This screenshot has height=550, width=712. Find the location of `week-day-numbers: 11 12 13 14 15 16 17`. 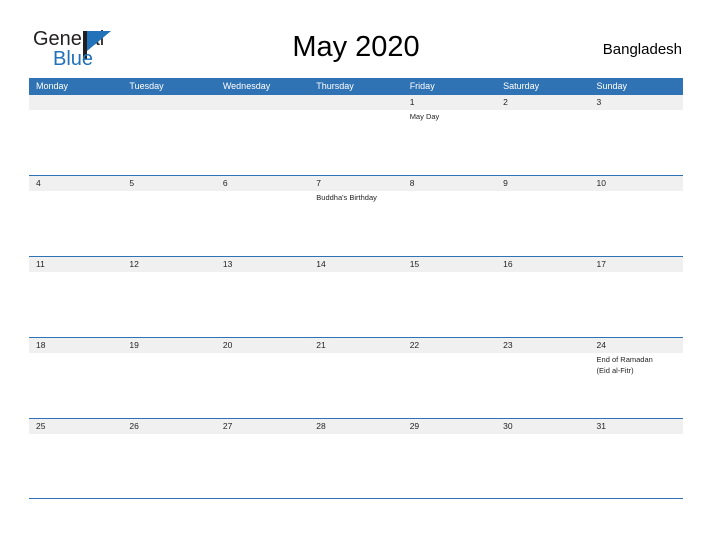

week-day-numbers: 11 12 13 14 15 16 17 is located at coordinates (356, 264).